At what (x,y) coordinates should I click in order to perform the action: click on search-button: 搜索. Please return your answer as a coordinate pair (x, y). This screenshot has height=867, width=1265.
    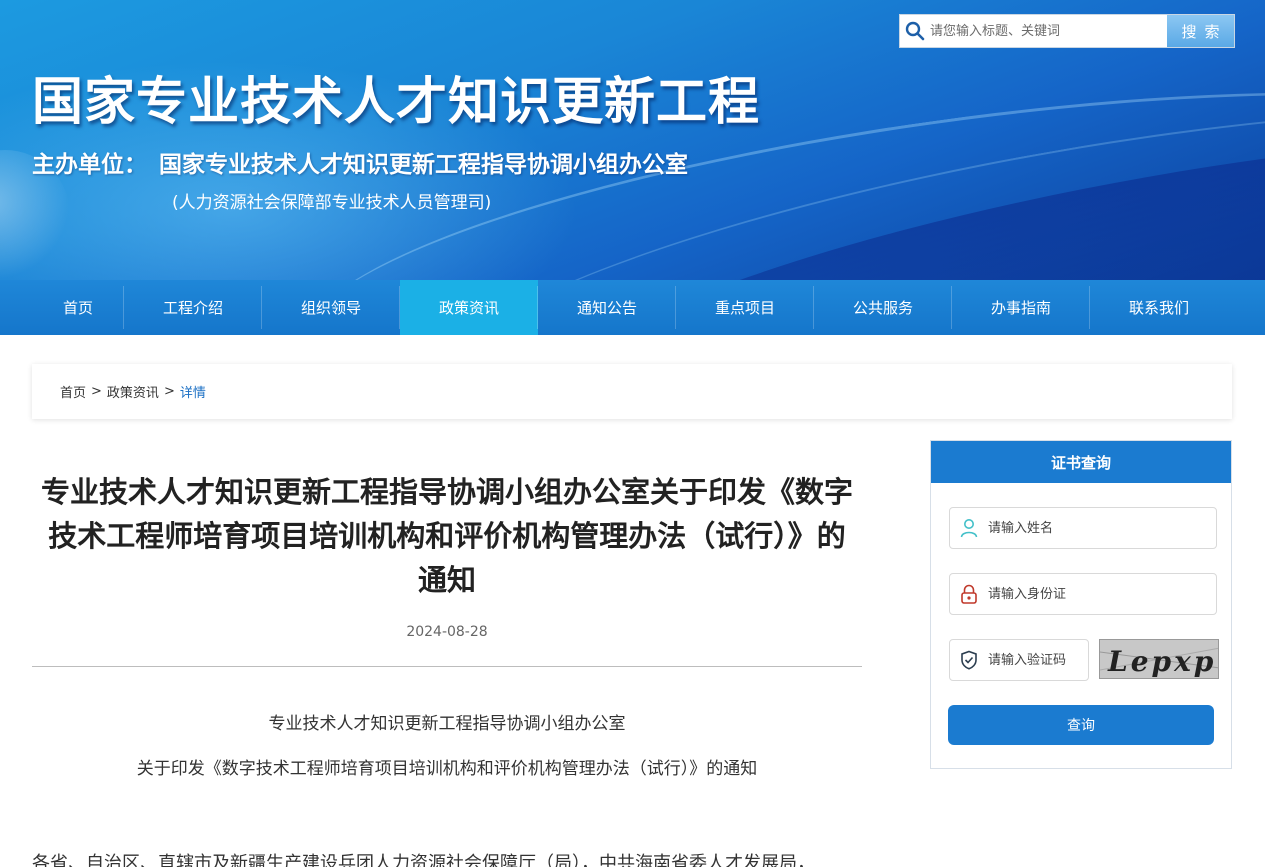
    Looking at the image, I should click on (1200, 31).